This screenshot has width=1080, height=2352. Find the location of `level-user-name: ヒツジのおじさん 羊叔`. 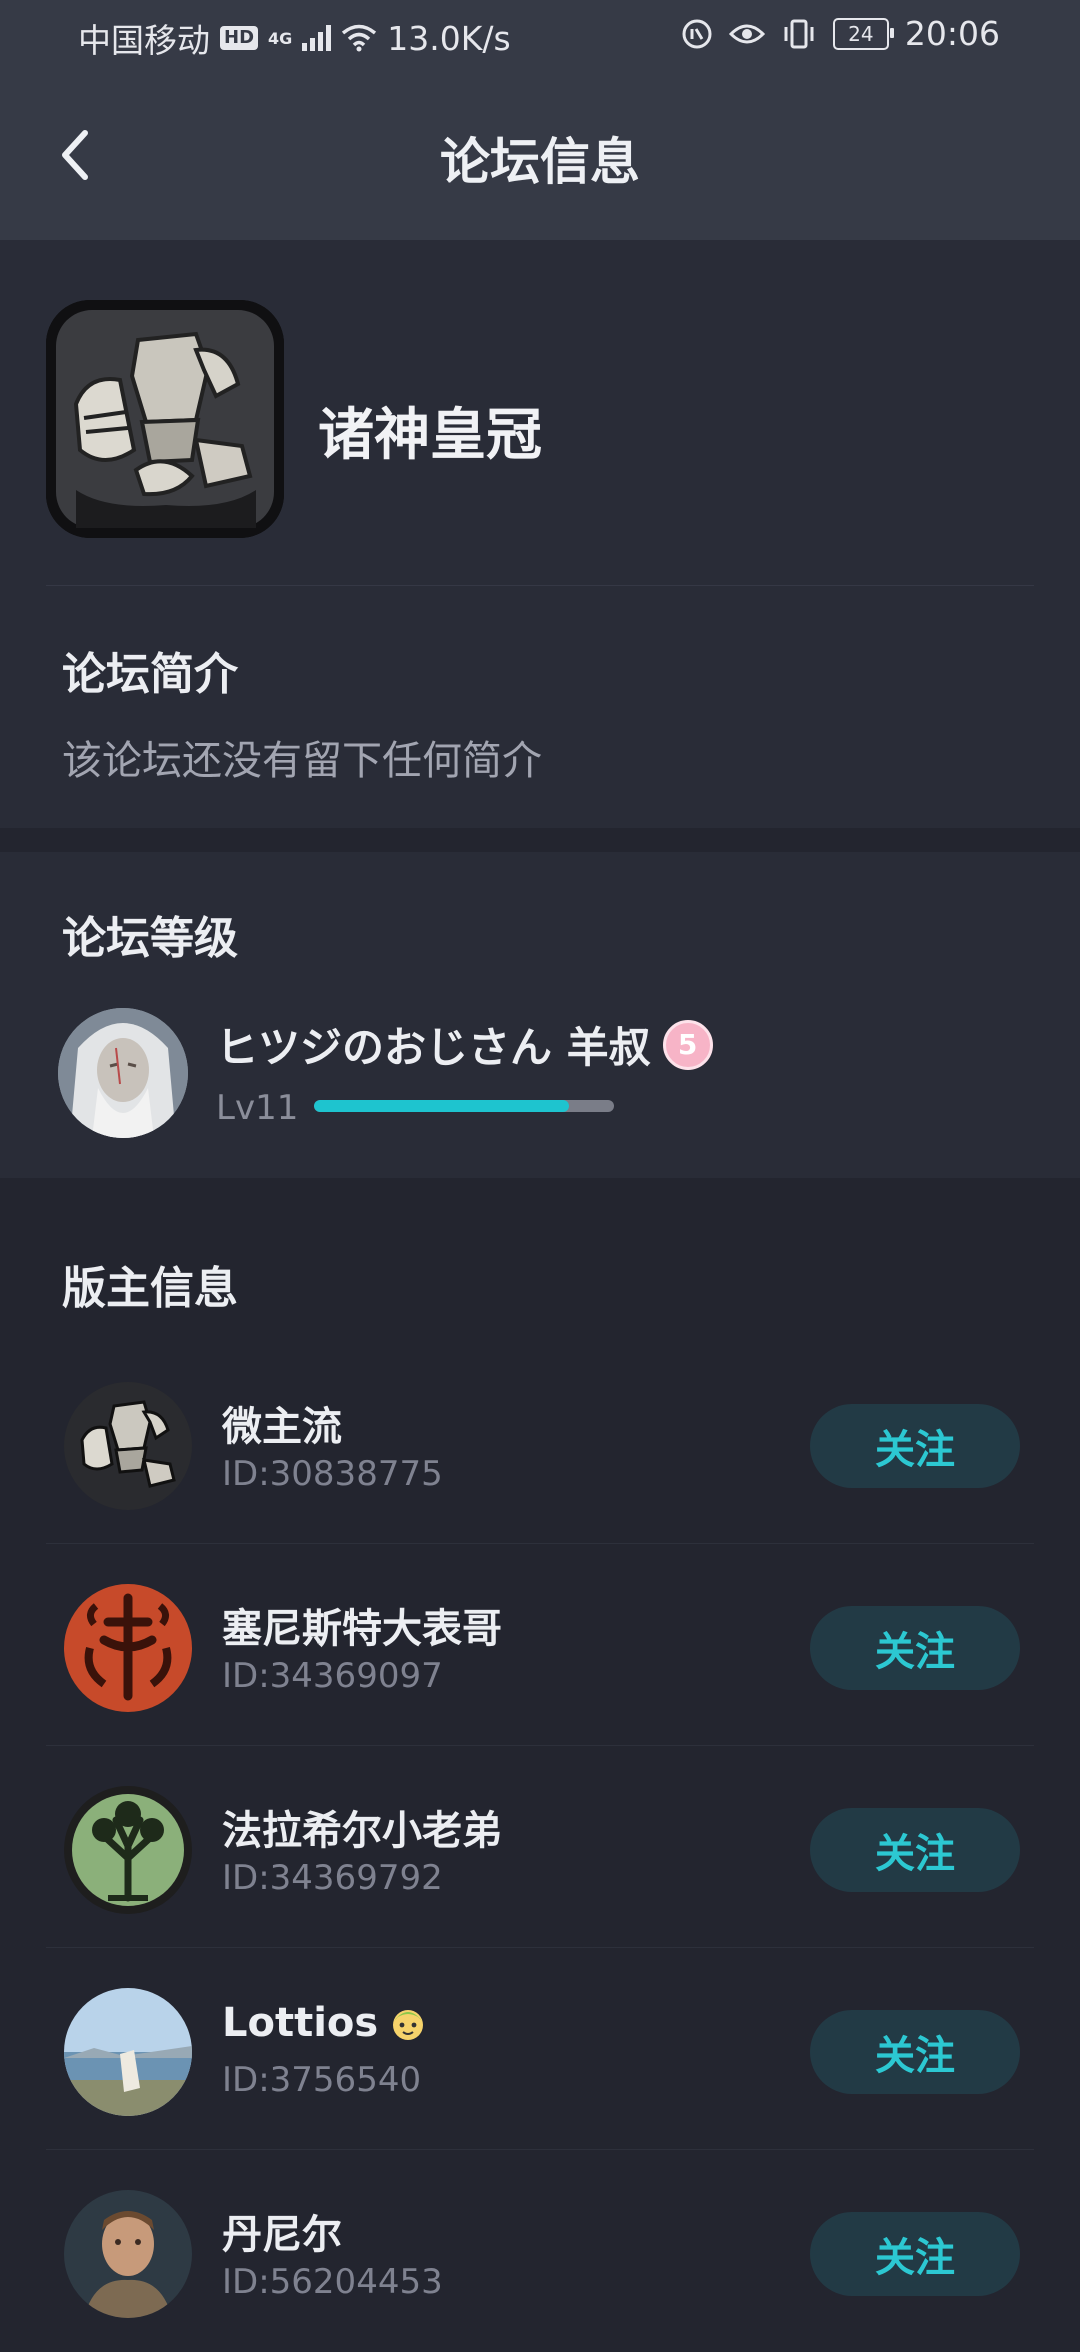

level-user-name: ヒツジのおじさん 羊叔 is located at coordinates (433, 1047).